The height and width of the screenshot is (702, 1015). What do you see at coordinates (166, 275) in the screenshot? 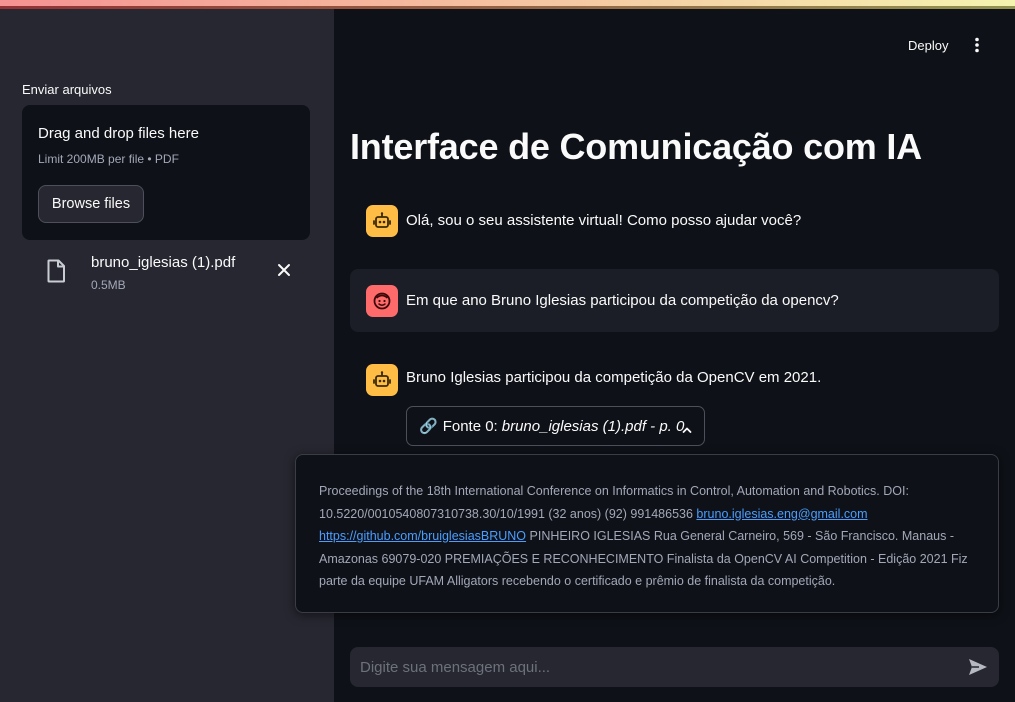
I see `uploaded-file-item: bruno_iglesias (1).pdf 0.5MB` at bounding box center [166, 275].